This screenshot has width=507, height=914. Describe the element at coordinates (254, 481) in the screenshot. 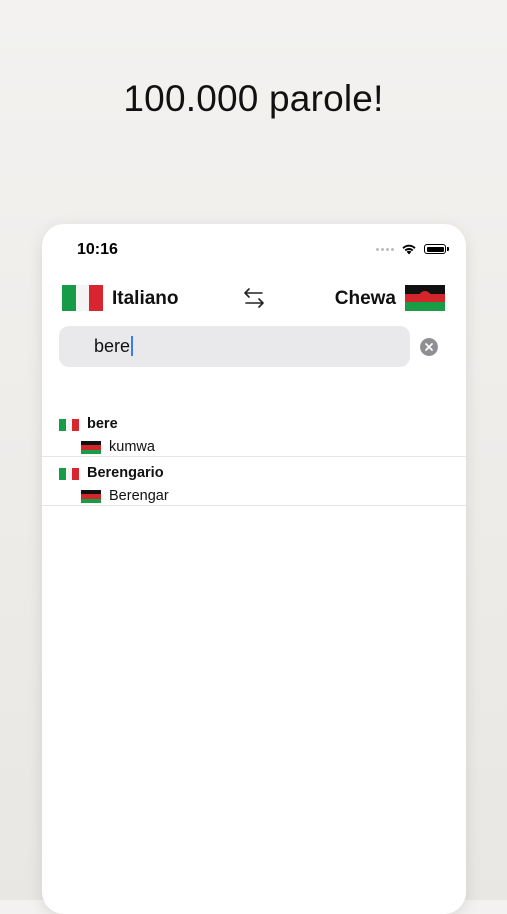

I see `result-row: Berengario Berengar` at that location.